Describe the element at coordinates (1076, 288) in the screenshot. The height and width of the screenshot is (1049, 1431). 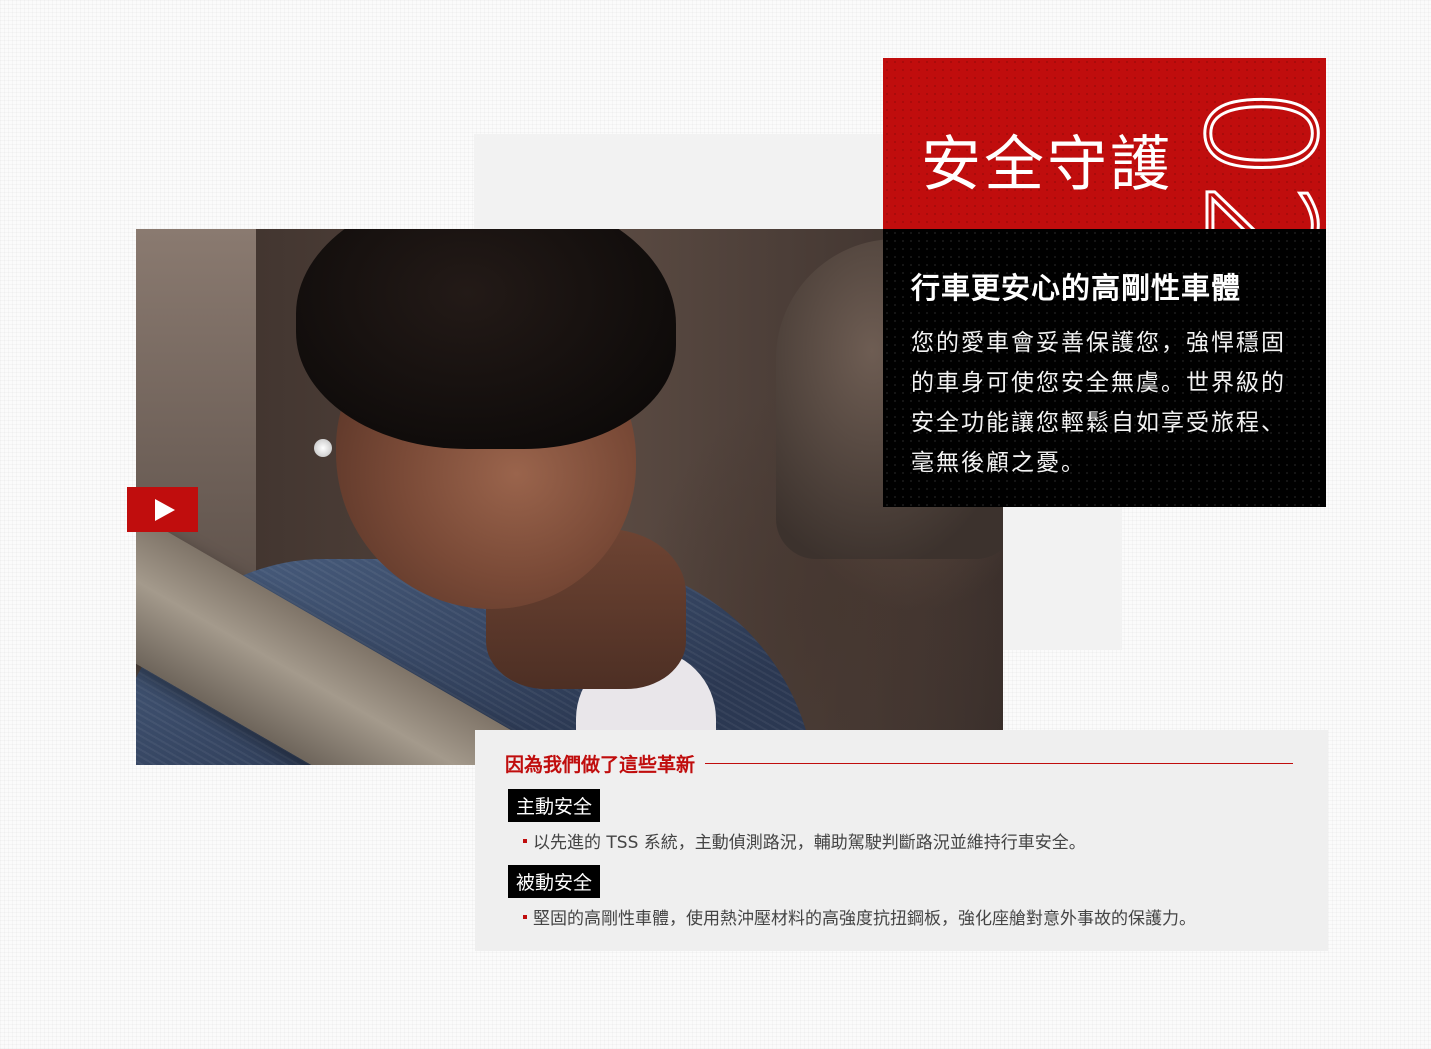
I see `description-heading: 行車更安心的高剛性車體` at that location.